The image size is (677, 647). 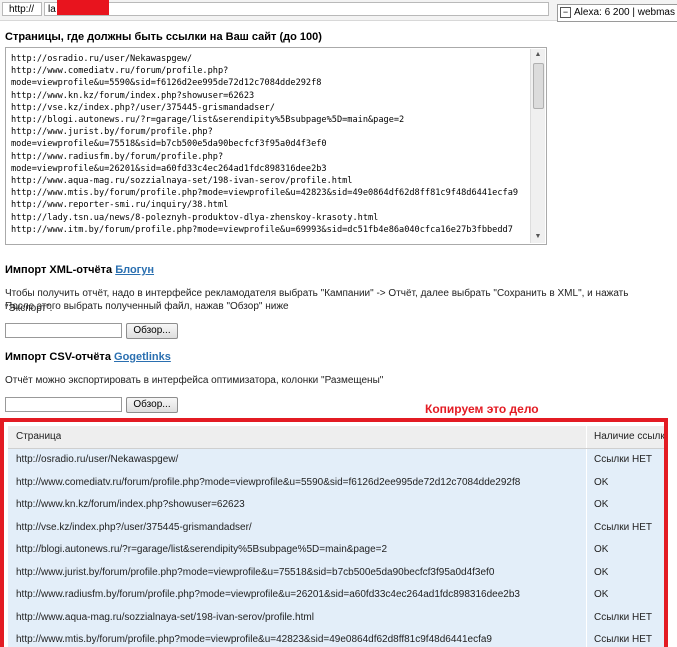 I want to click on protocol-label: http://, so click(x=22, y=9).